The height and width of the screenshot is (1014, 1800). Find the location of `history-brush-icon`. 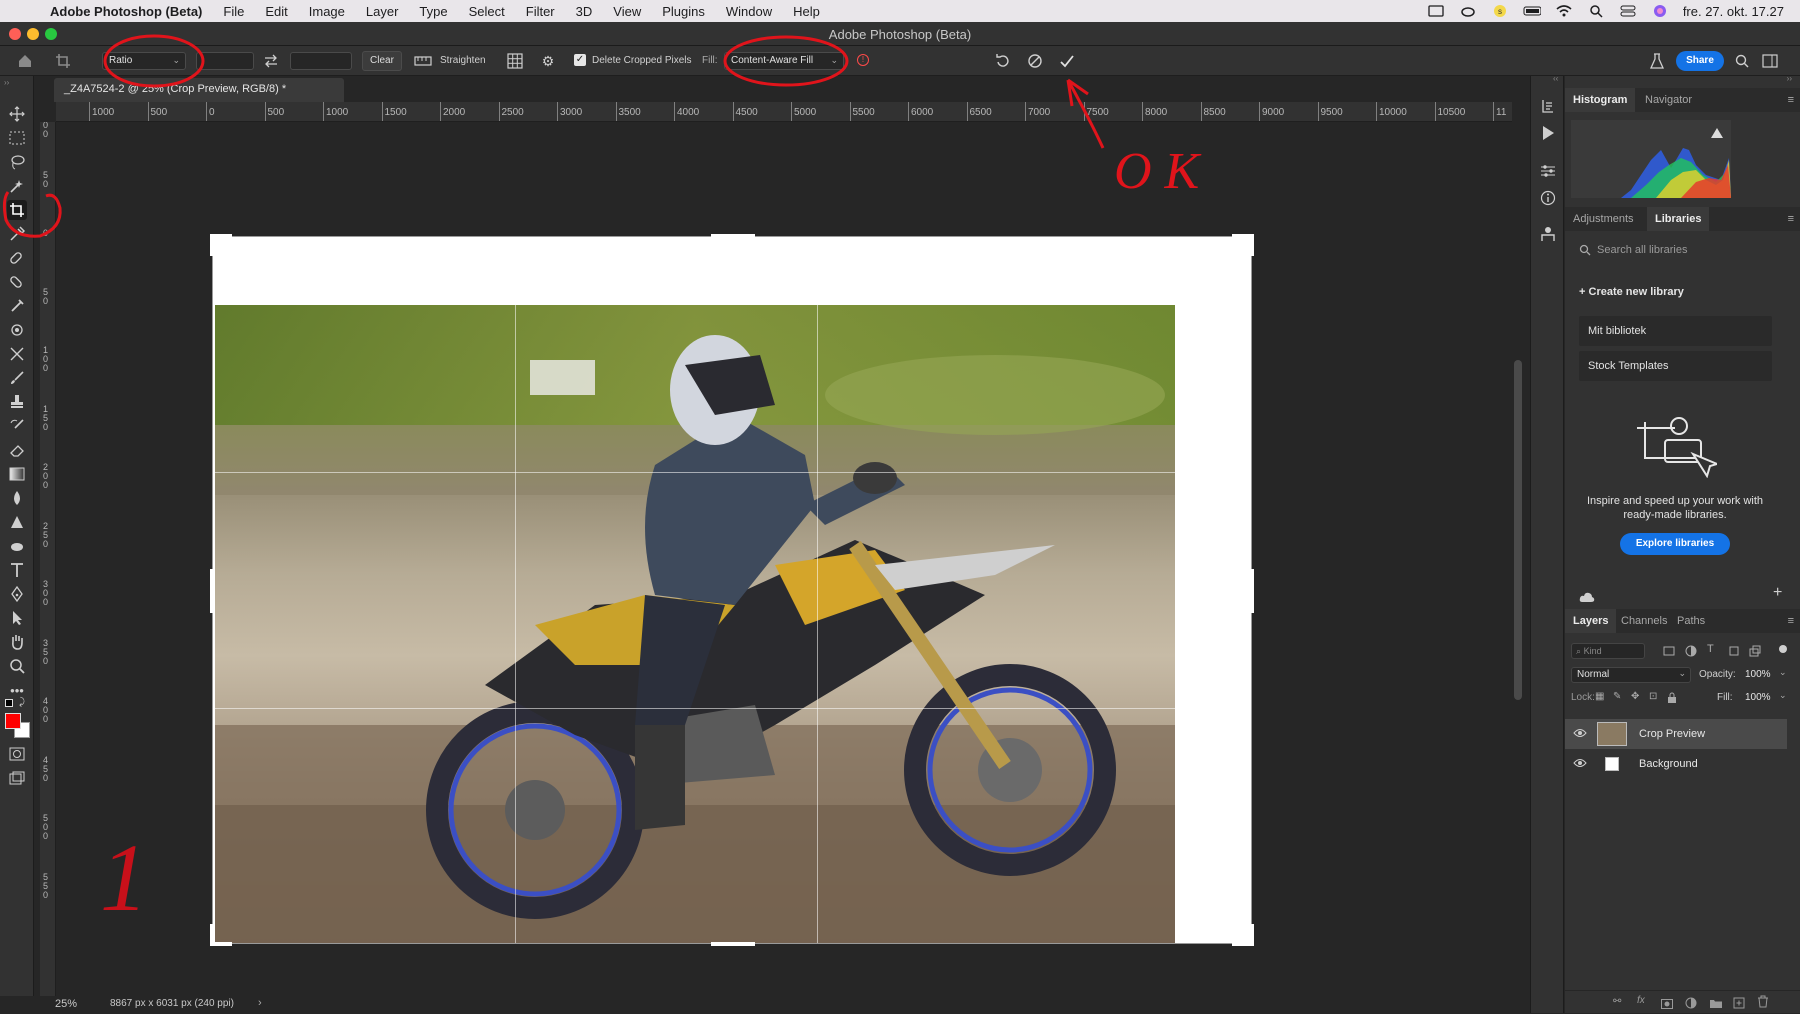

history-brush-icon is located at coordinates (17, 426).